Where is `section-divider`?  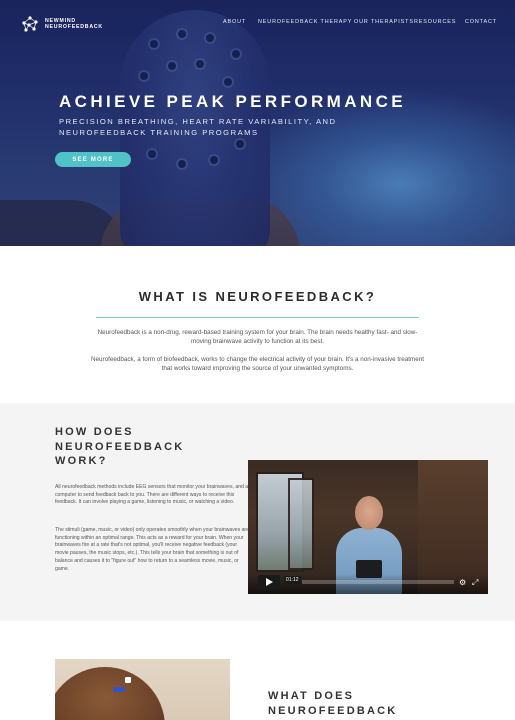
section-divider is located at coordinates (257, 317).